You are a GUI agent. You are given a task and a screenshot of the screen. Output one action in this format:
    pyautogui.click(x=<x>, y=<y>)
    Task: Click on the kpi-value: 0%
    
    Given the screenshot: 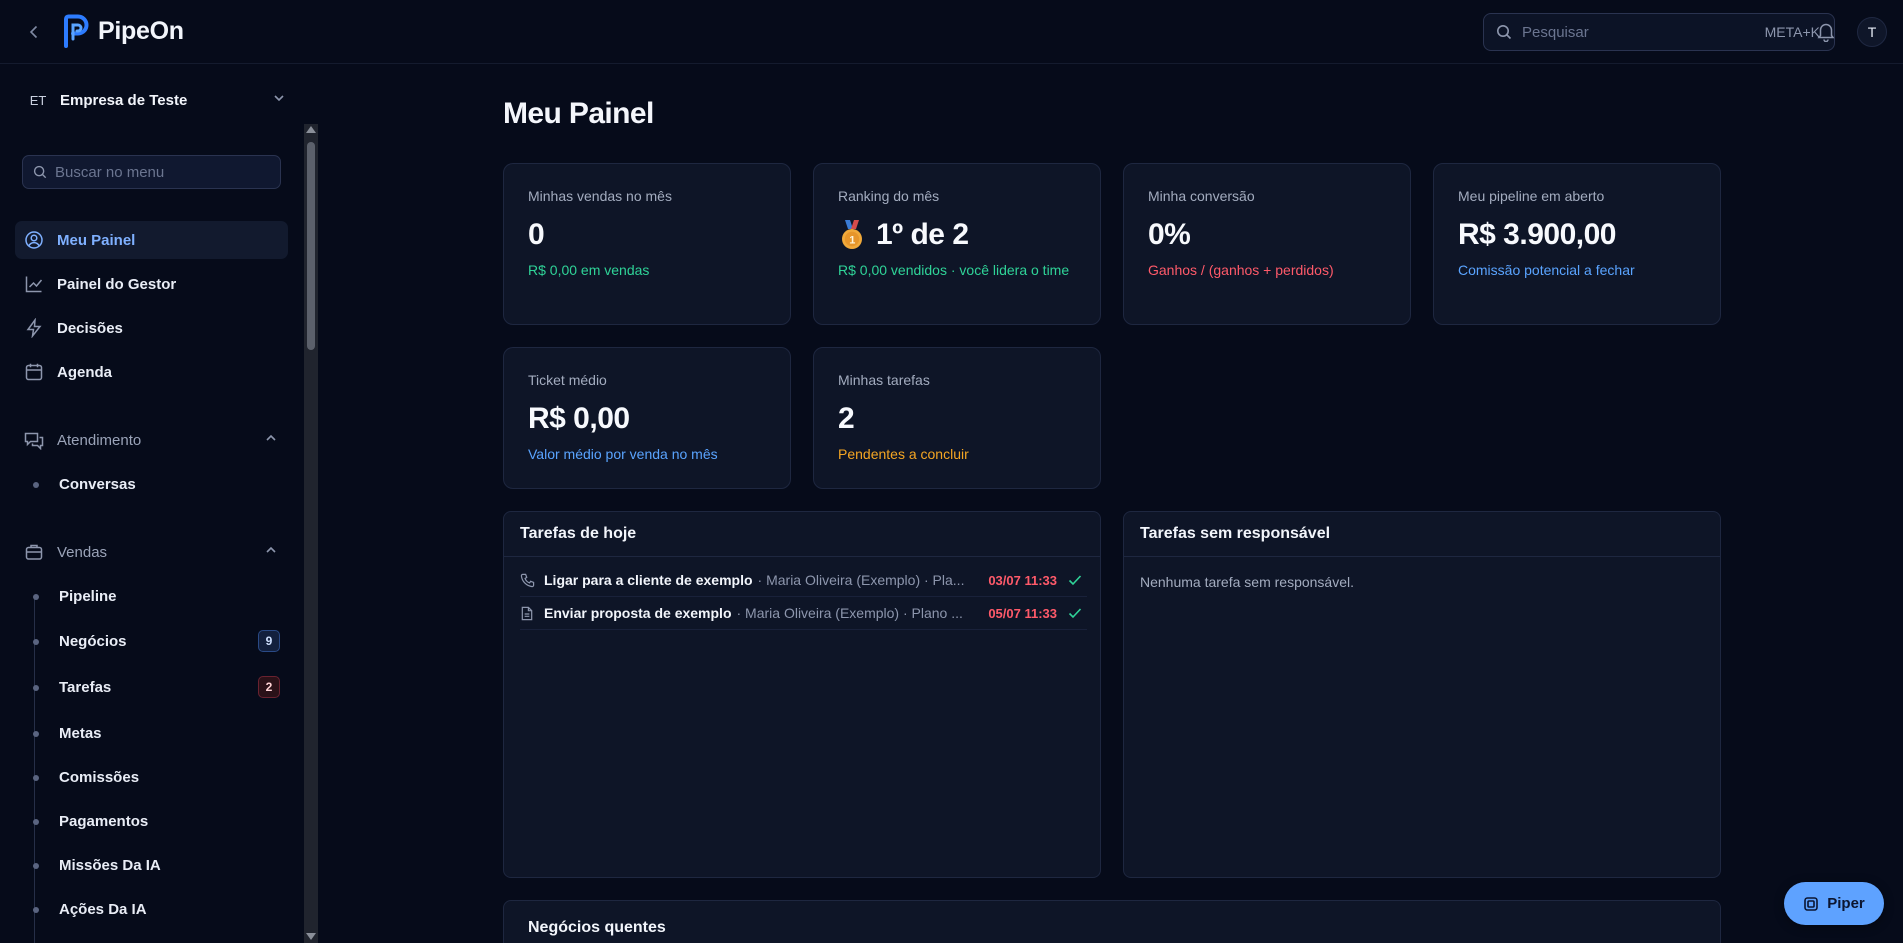 What is the action you would take?
    pyautogui.click(x=1169, y=235)
    